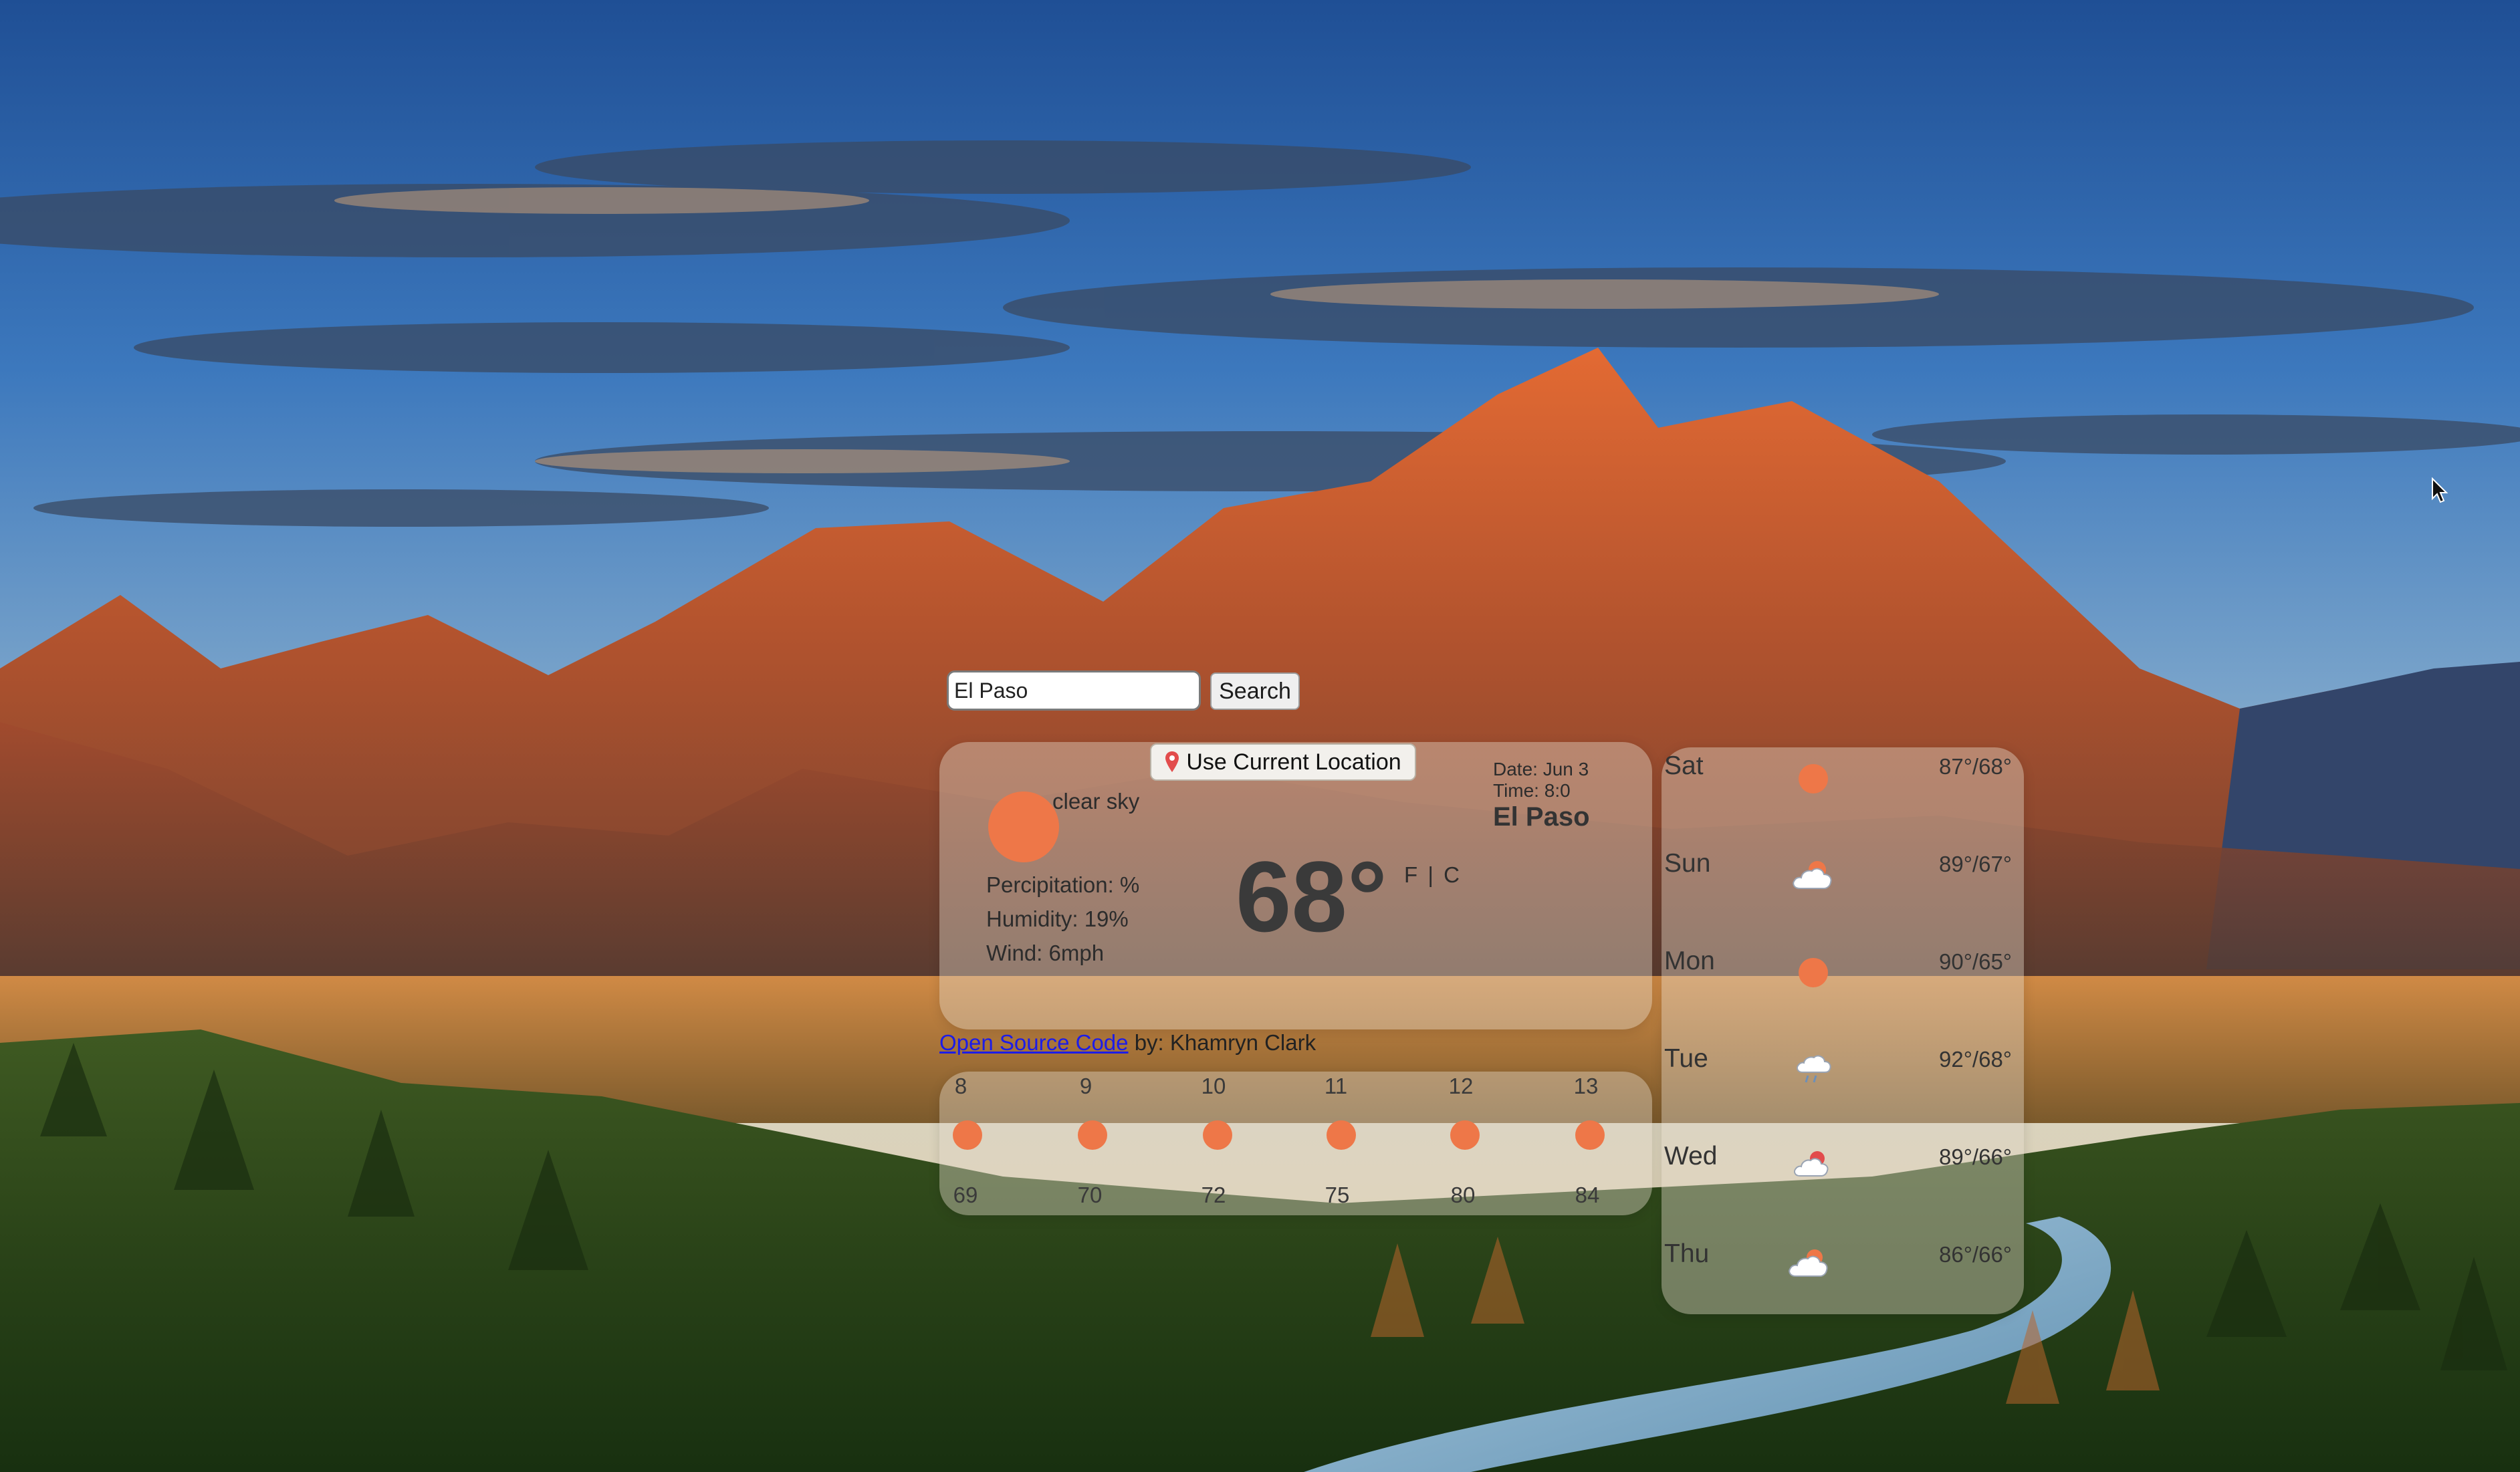 The width and height of the screenshot is (2520, 1472). What do you see at coordinates (1975, 1156) in the screenshot?
I see `day-temps: 89°/66°` at bounding box center [1975, 1156].